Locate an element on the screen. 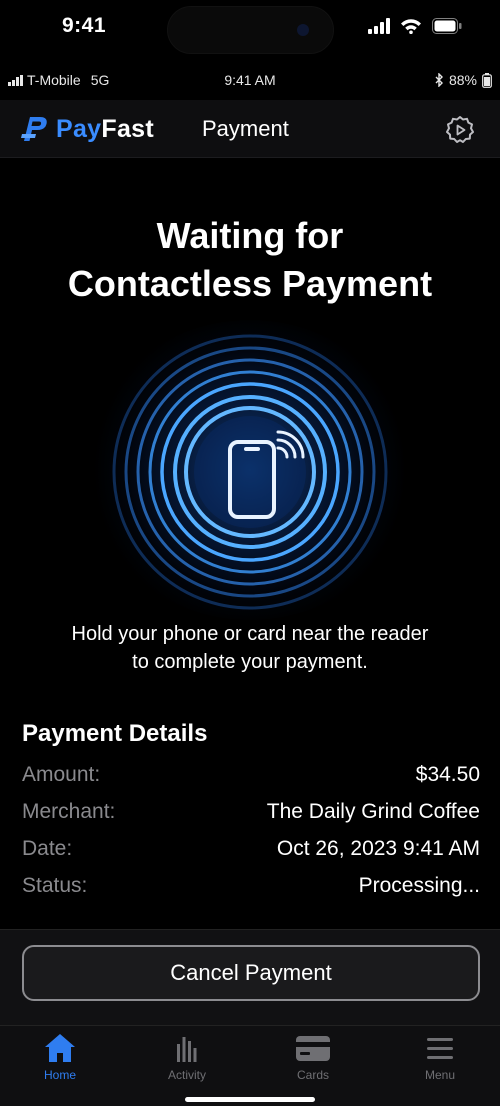 The width and height of the screenshot is (500, 1106). app-header: PayFast Payment is located at coordinates (250, 129).